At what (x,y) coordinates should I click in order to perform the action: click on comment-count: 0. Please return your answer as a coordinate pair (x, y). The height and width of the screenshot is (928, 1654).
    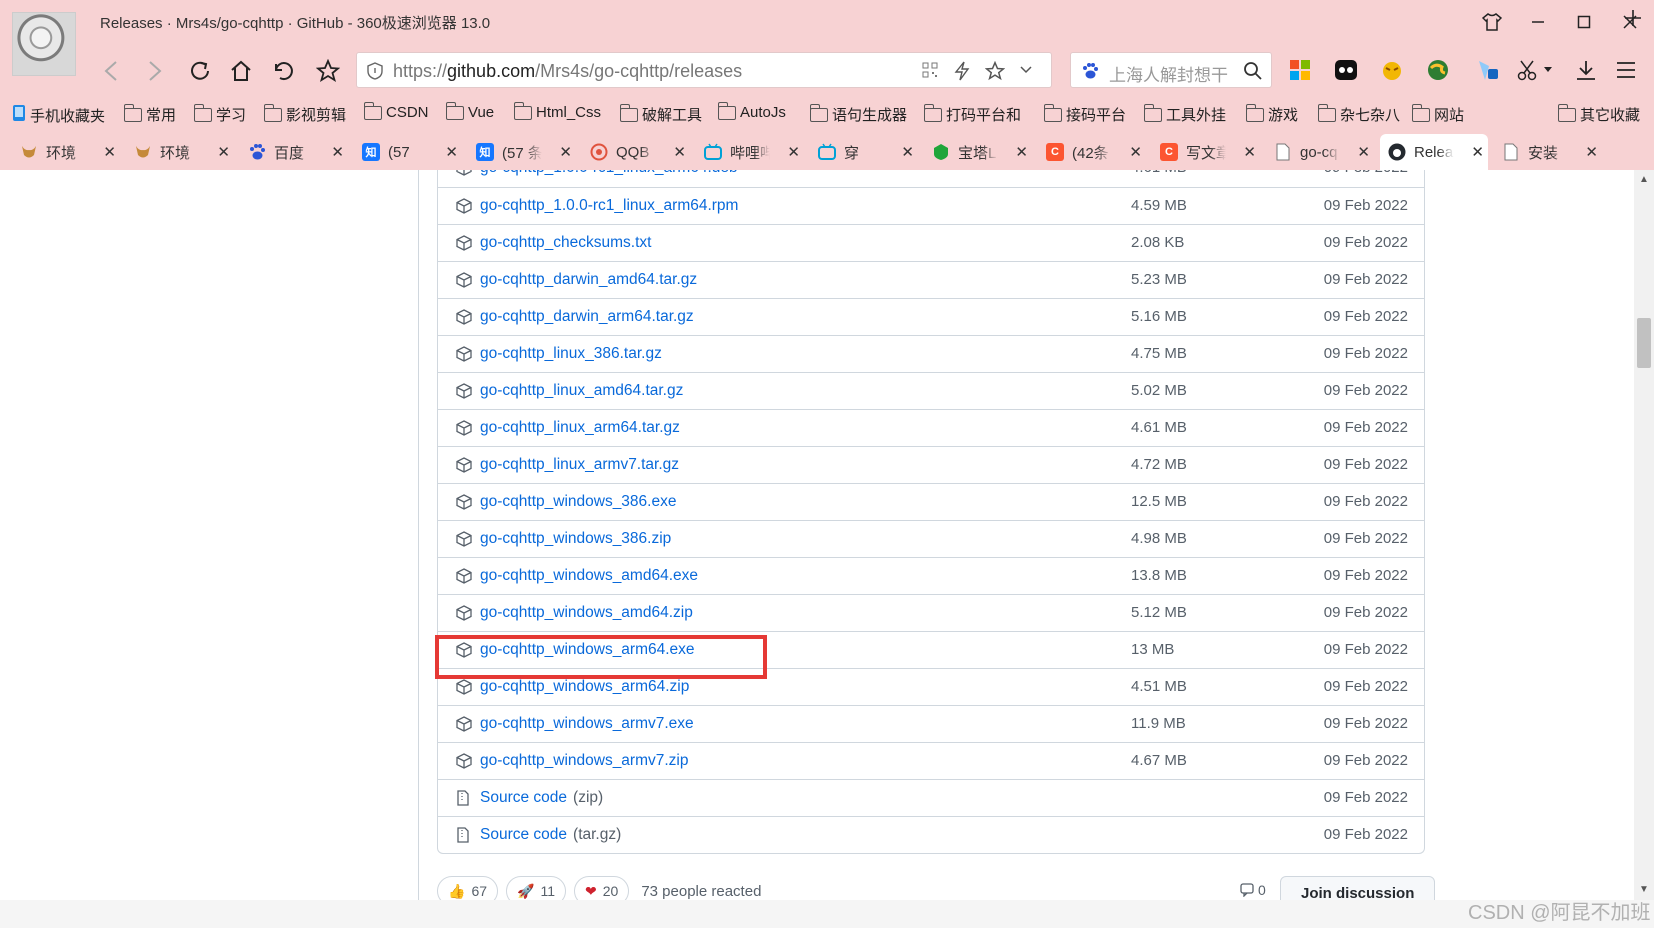
    Looking at the image, I should click on (1253, 890).